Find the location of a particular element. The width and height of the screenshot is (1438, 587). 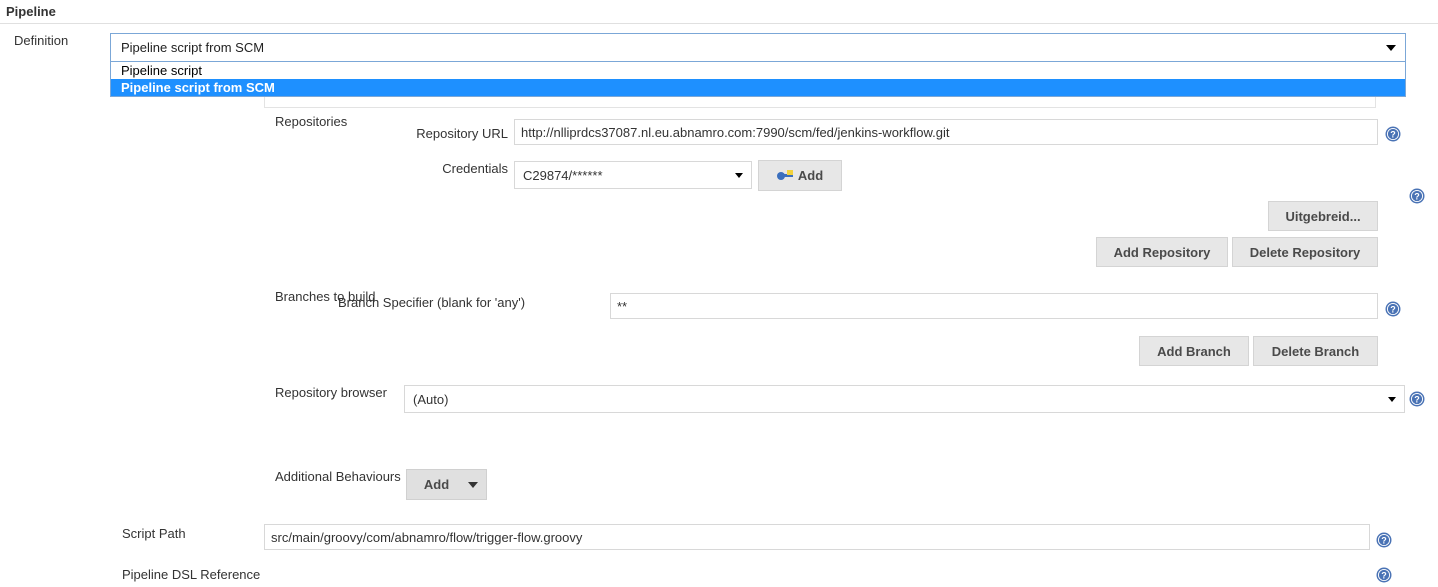

script-path-input is located at coordinates (817, 537).